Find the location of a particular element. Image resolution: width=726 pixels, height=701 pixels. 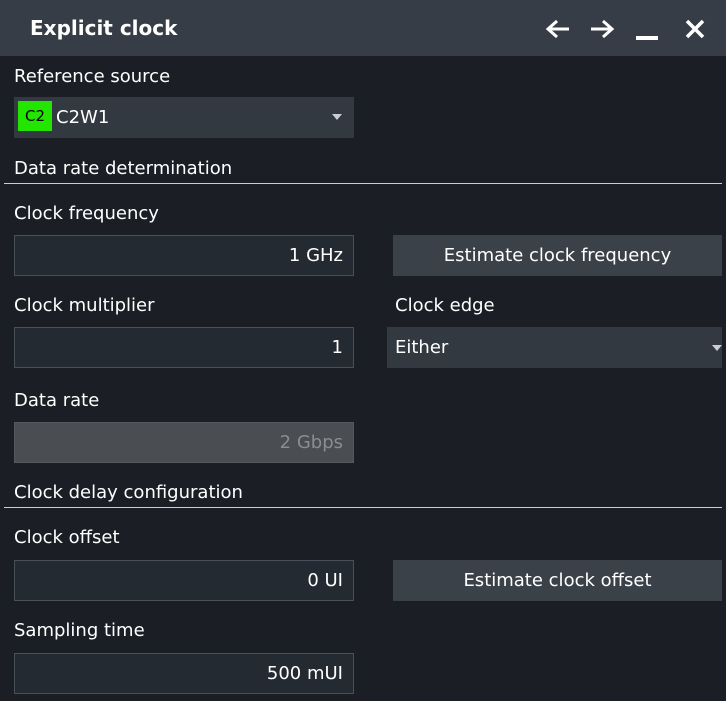

arrow-right-icon is located at coordinates (602, 29).